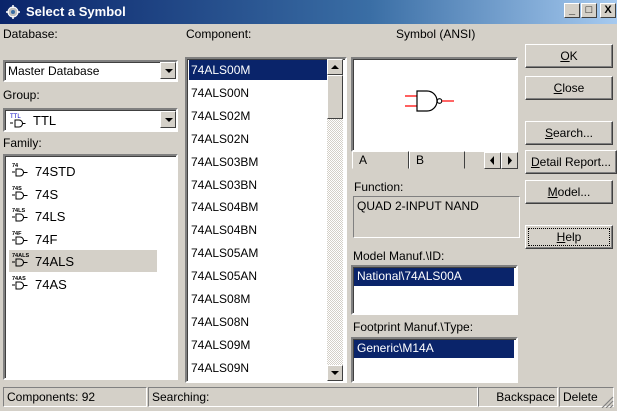  I want to click on component-item: 74ALS03BM, so click(259, 162).